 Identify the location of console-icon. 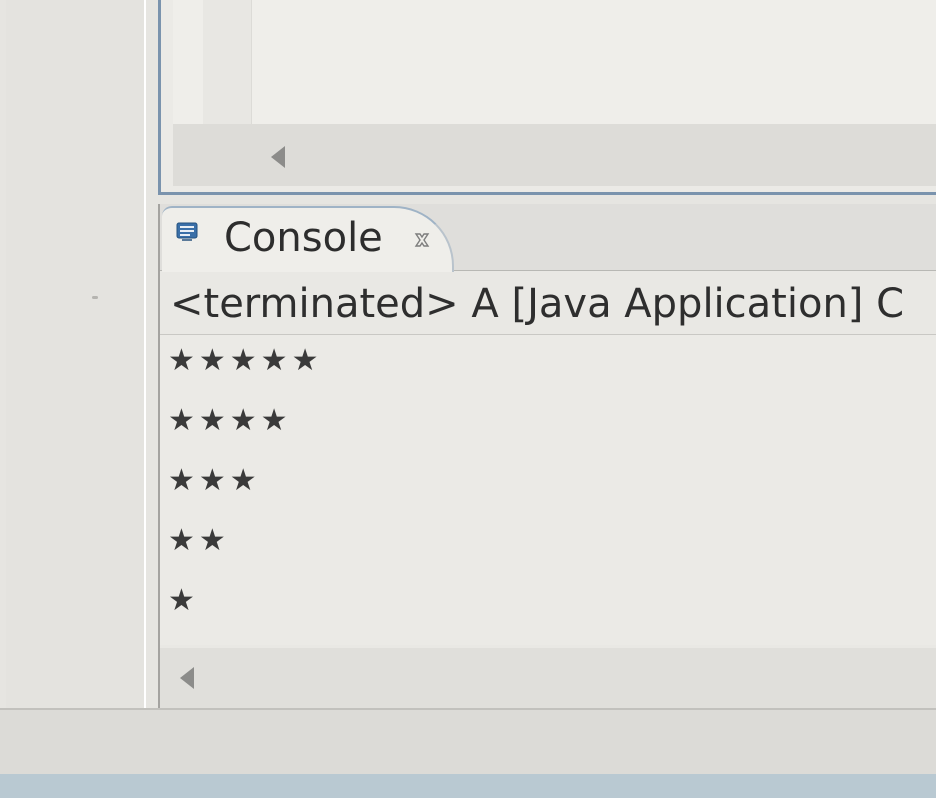
(187, 231).